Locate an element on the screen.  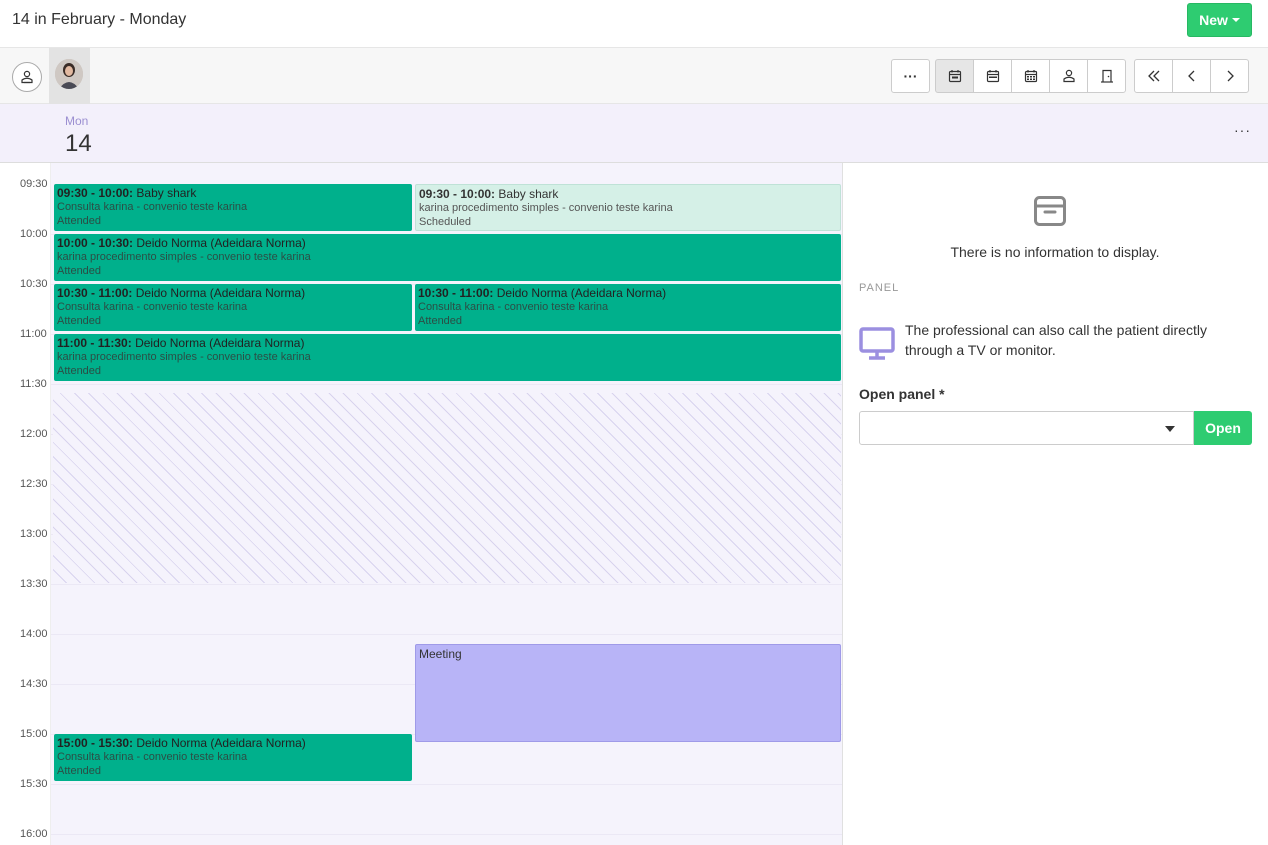
month-view-icon is located at coordinates (1030, 76).